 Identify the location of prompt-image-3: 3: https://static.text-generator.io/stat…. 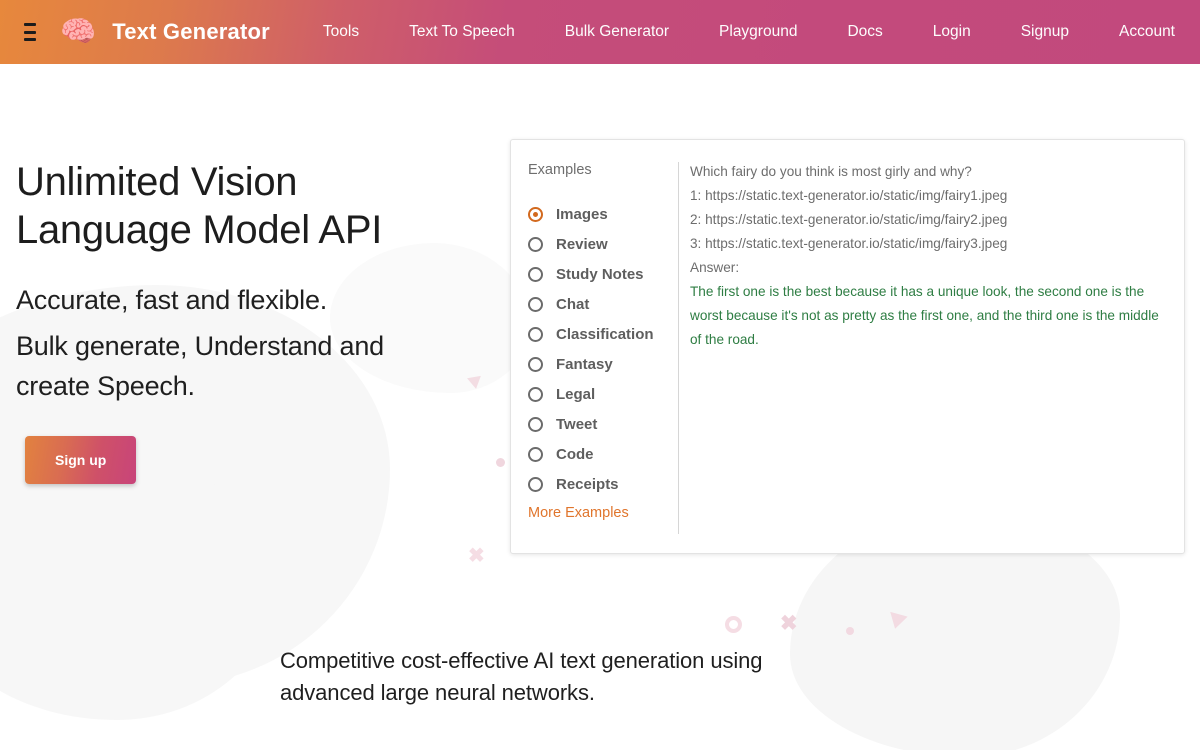
(849, 243).